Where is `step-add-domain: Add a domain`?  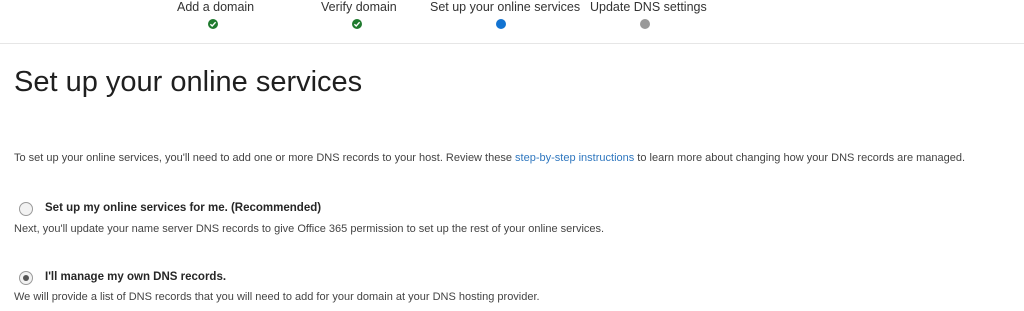 step-add-domain: Add a domain is located at coordinates (257, 17).